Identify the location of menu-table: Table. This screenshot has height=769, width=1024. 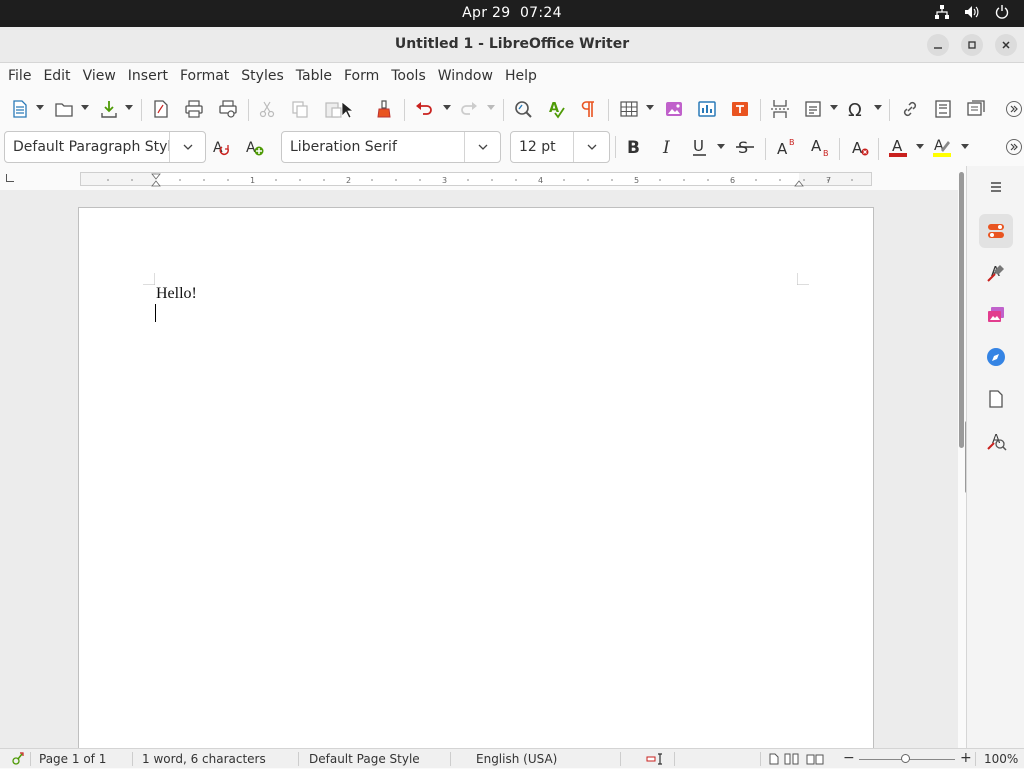
(314, 77).